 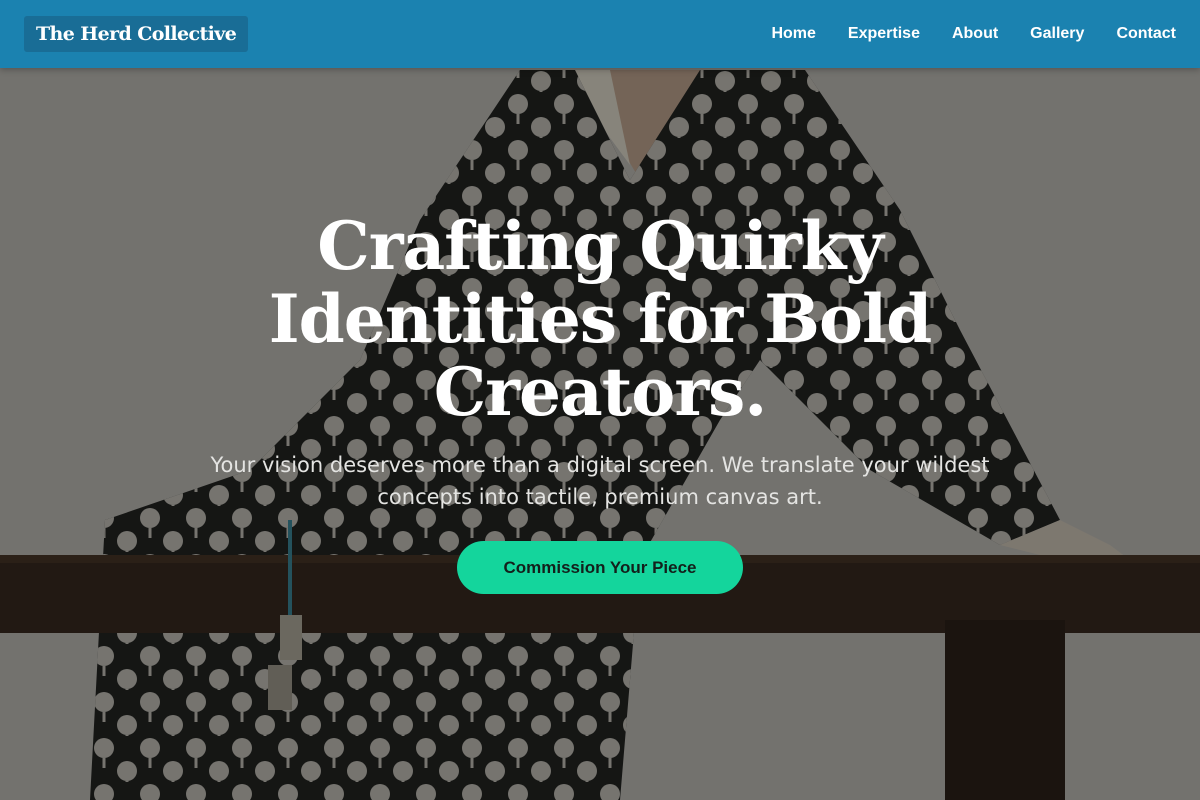 I want to click on commission-button: Commission Your Piece, so click(x=600, y=567).